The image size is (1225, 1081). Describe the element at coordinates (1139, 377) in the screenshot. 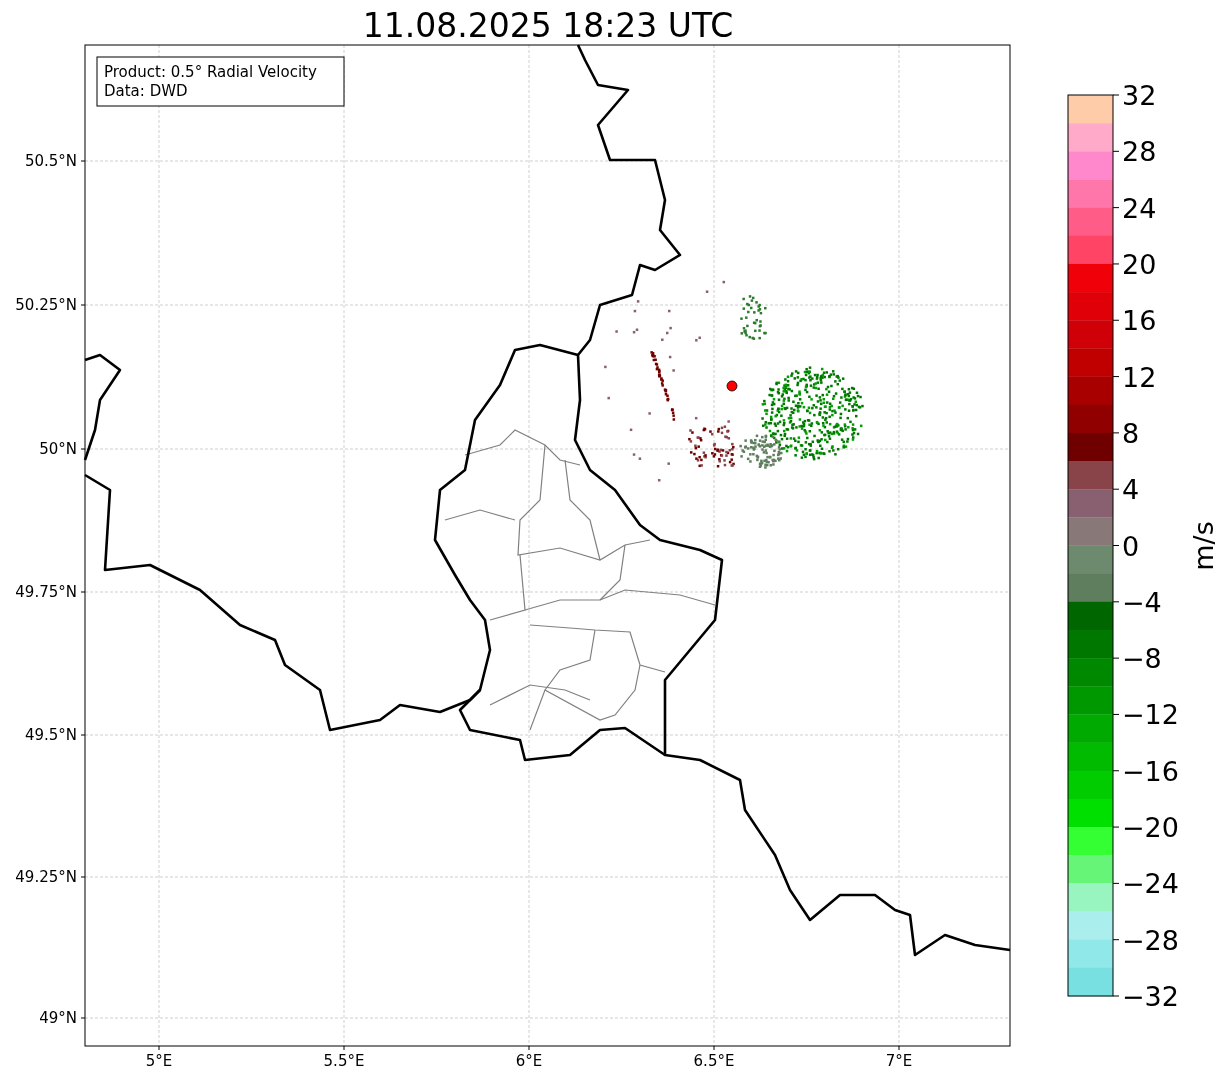

I see `colorbar-tick-label: 12` at that location.